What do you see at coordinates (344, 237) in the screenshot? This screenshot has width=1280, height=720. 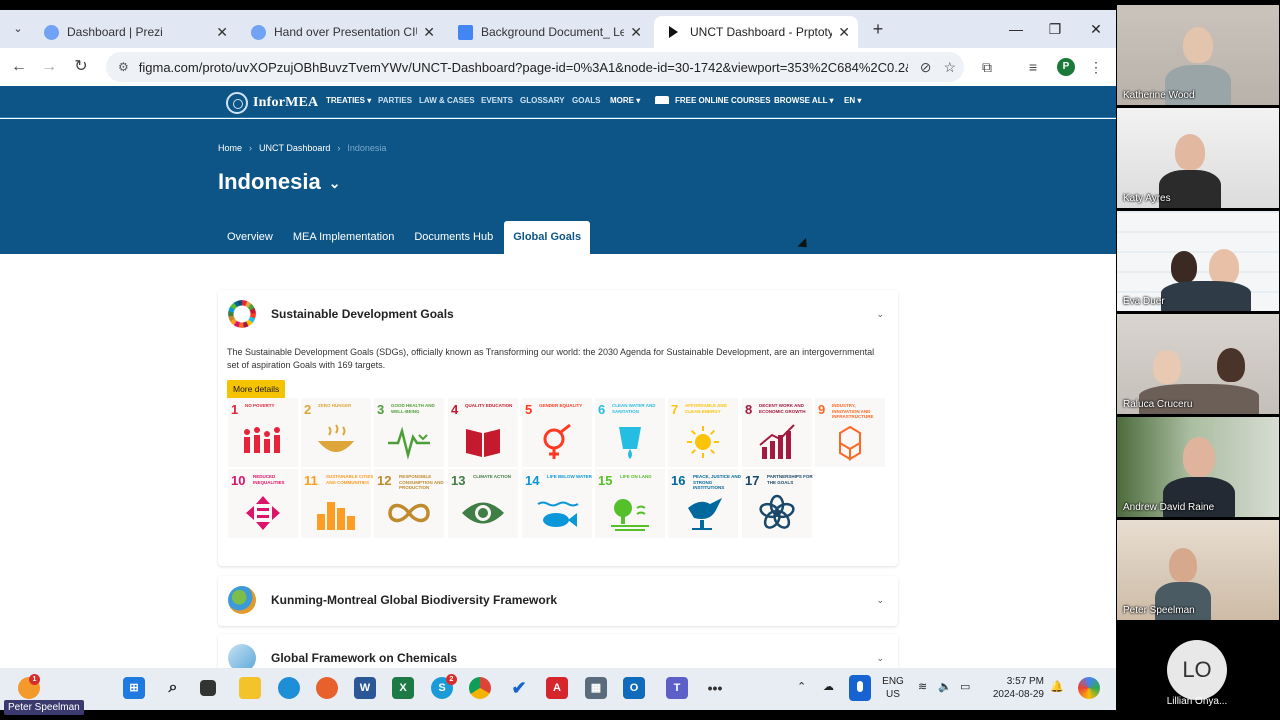 I see `tab-mea-implementation: MEA Implementation` at bounding box center [344, 237].